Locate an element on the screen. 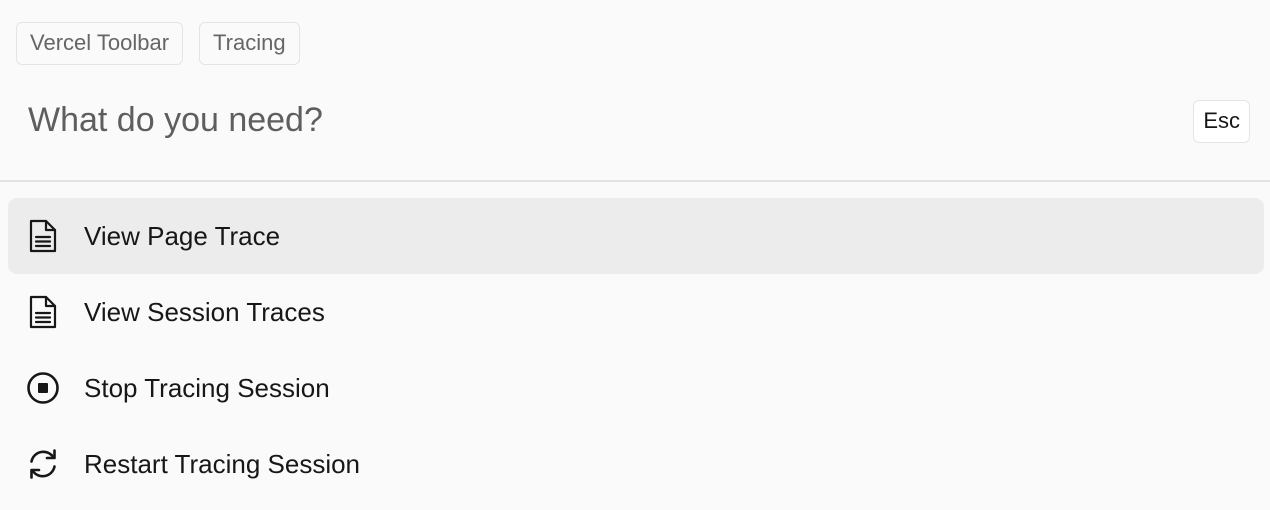 This screenshot has height=510, width=1270. menu-item-restart-tracing-session: Restart Tracing Session is located at coordinates (636, 464).